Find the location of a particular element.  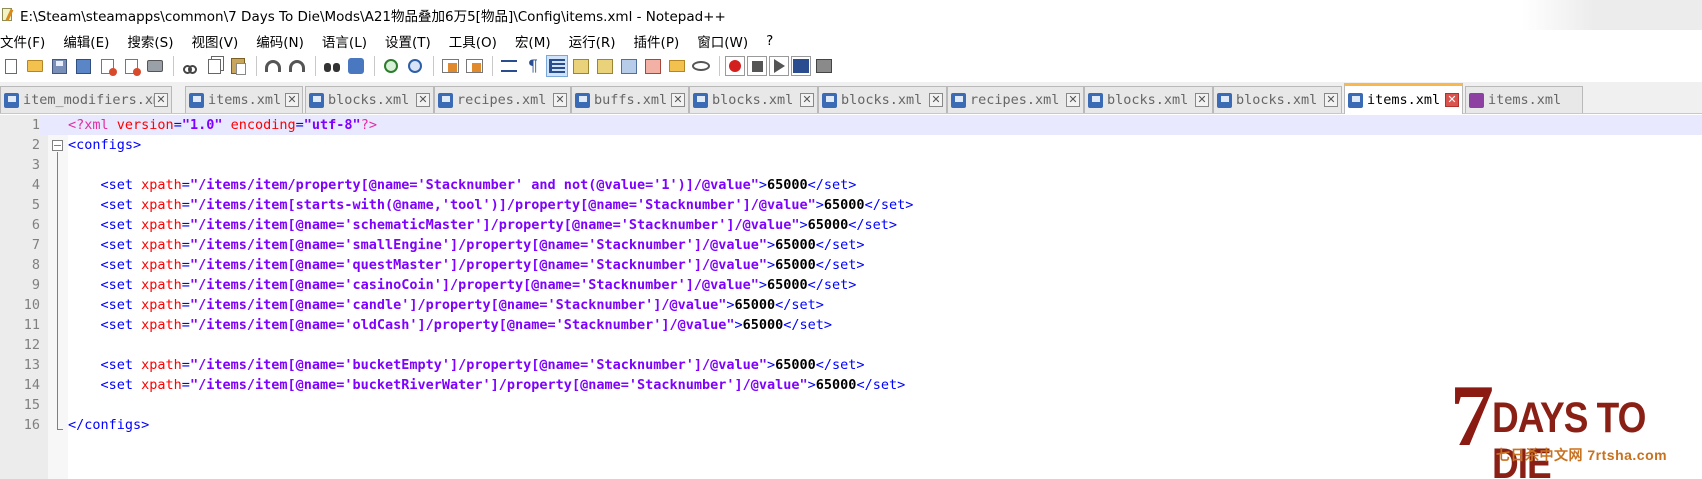

menu-macro: 宏(M) is located at coordinates (537, 41).